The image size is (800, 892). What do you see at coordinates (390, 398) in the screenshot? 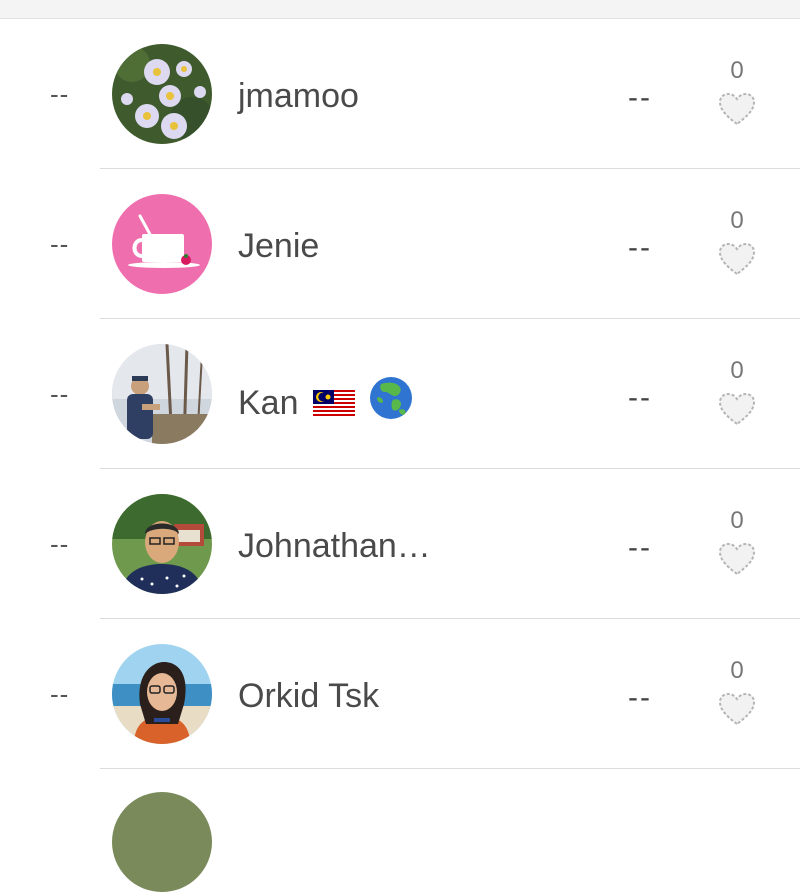
I see `globe-asia-icon` at bounding box center [390, 398].